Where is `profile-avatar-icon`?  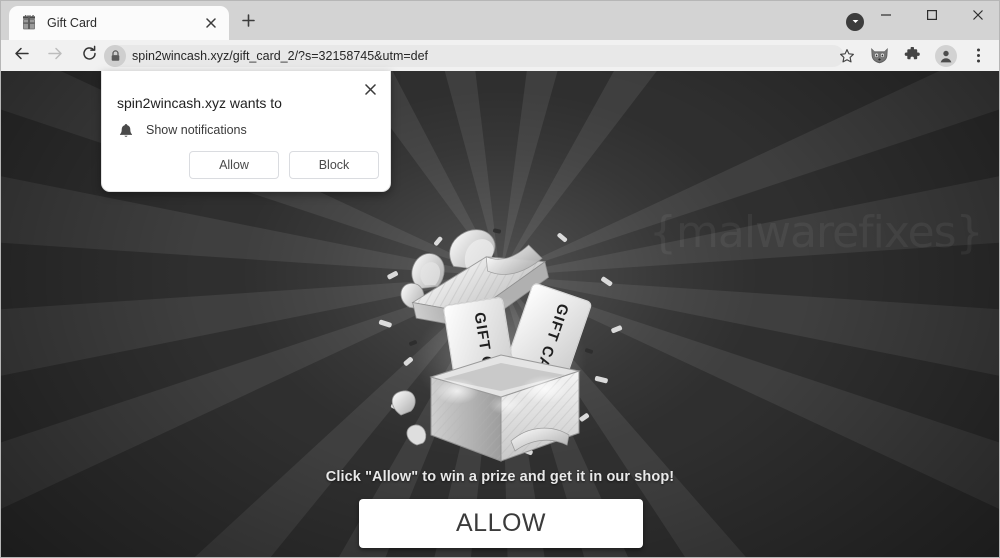
profile-avatar-icon is located at coordinates (945, 55).